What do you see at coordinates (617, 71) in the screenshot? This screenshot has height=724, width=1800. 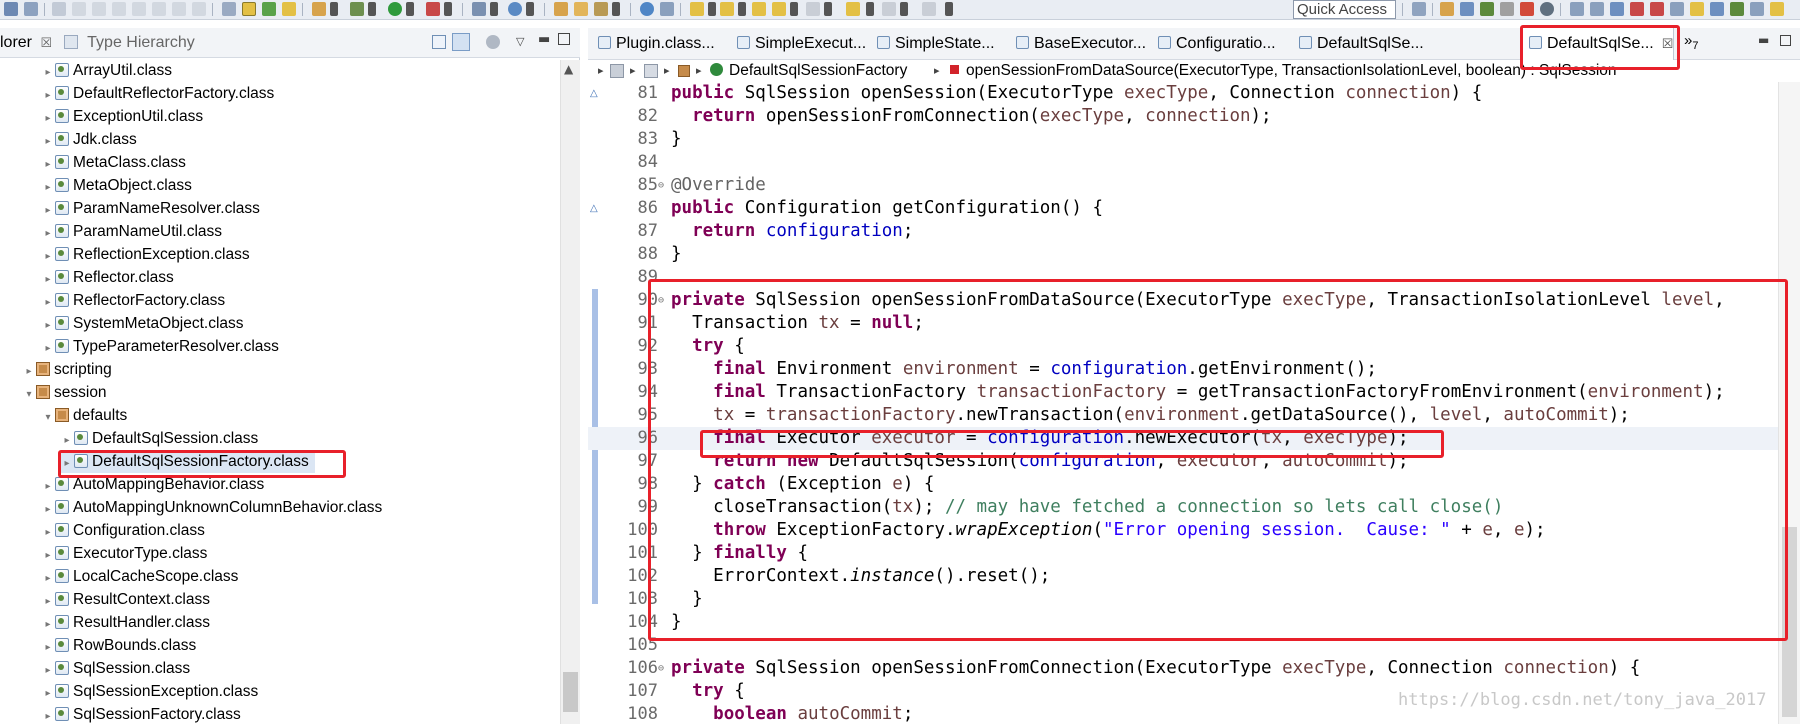 I see `jar-icon` at bounding box center [617, 71].